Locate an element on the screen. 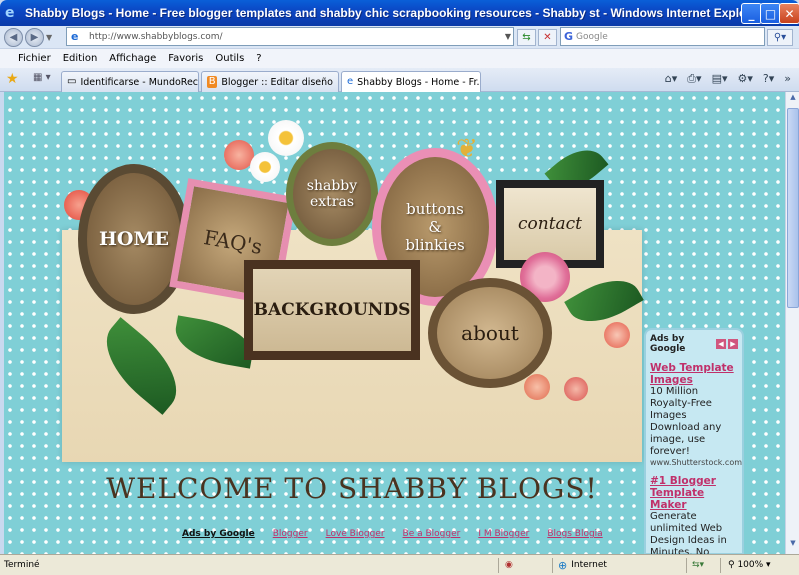 Image resolution: width=799 pixels, height=575 pixels. zoom-value: 100% is located at coordinates (750, 565).